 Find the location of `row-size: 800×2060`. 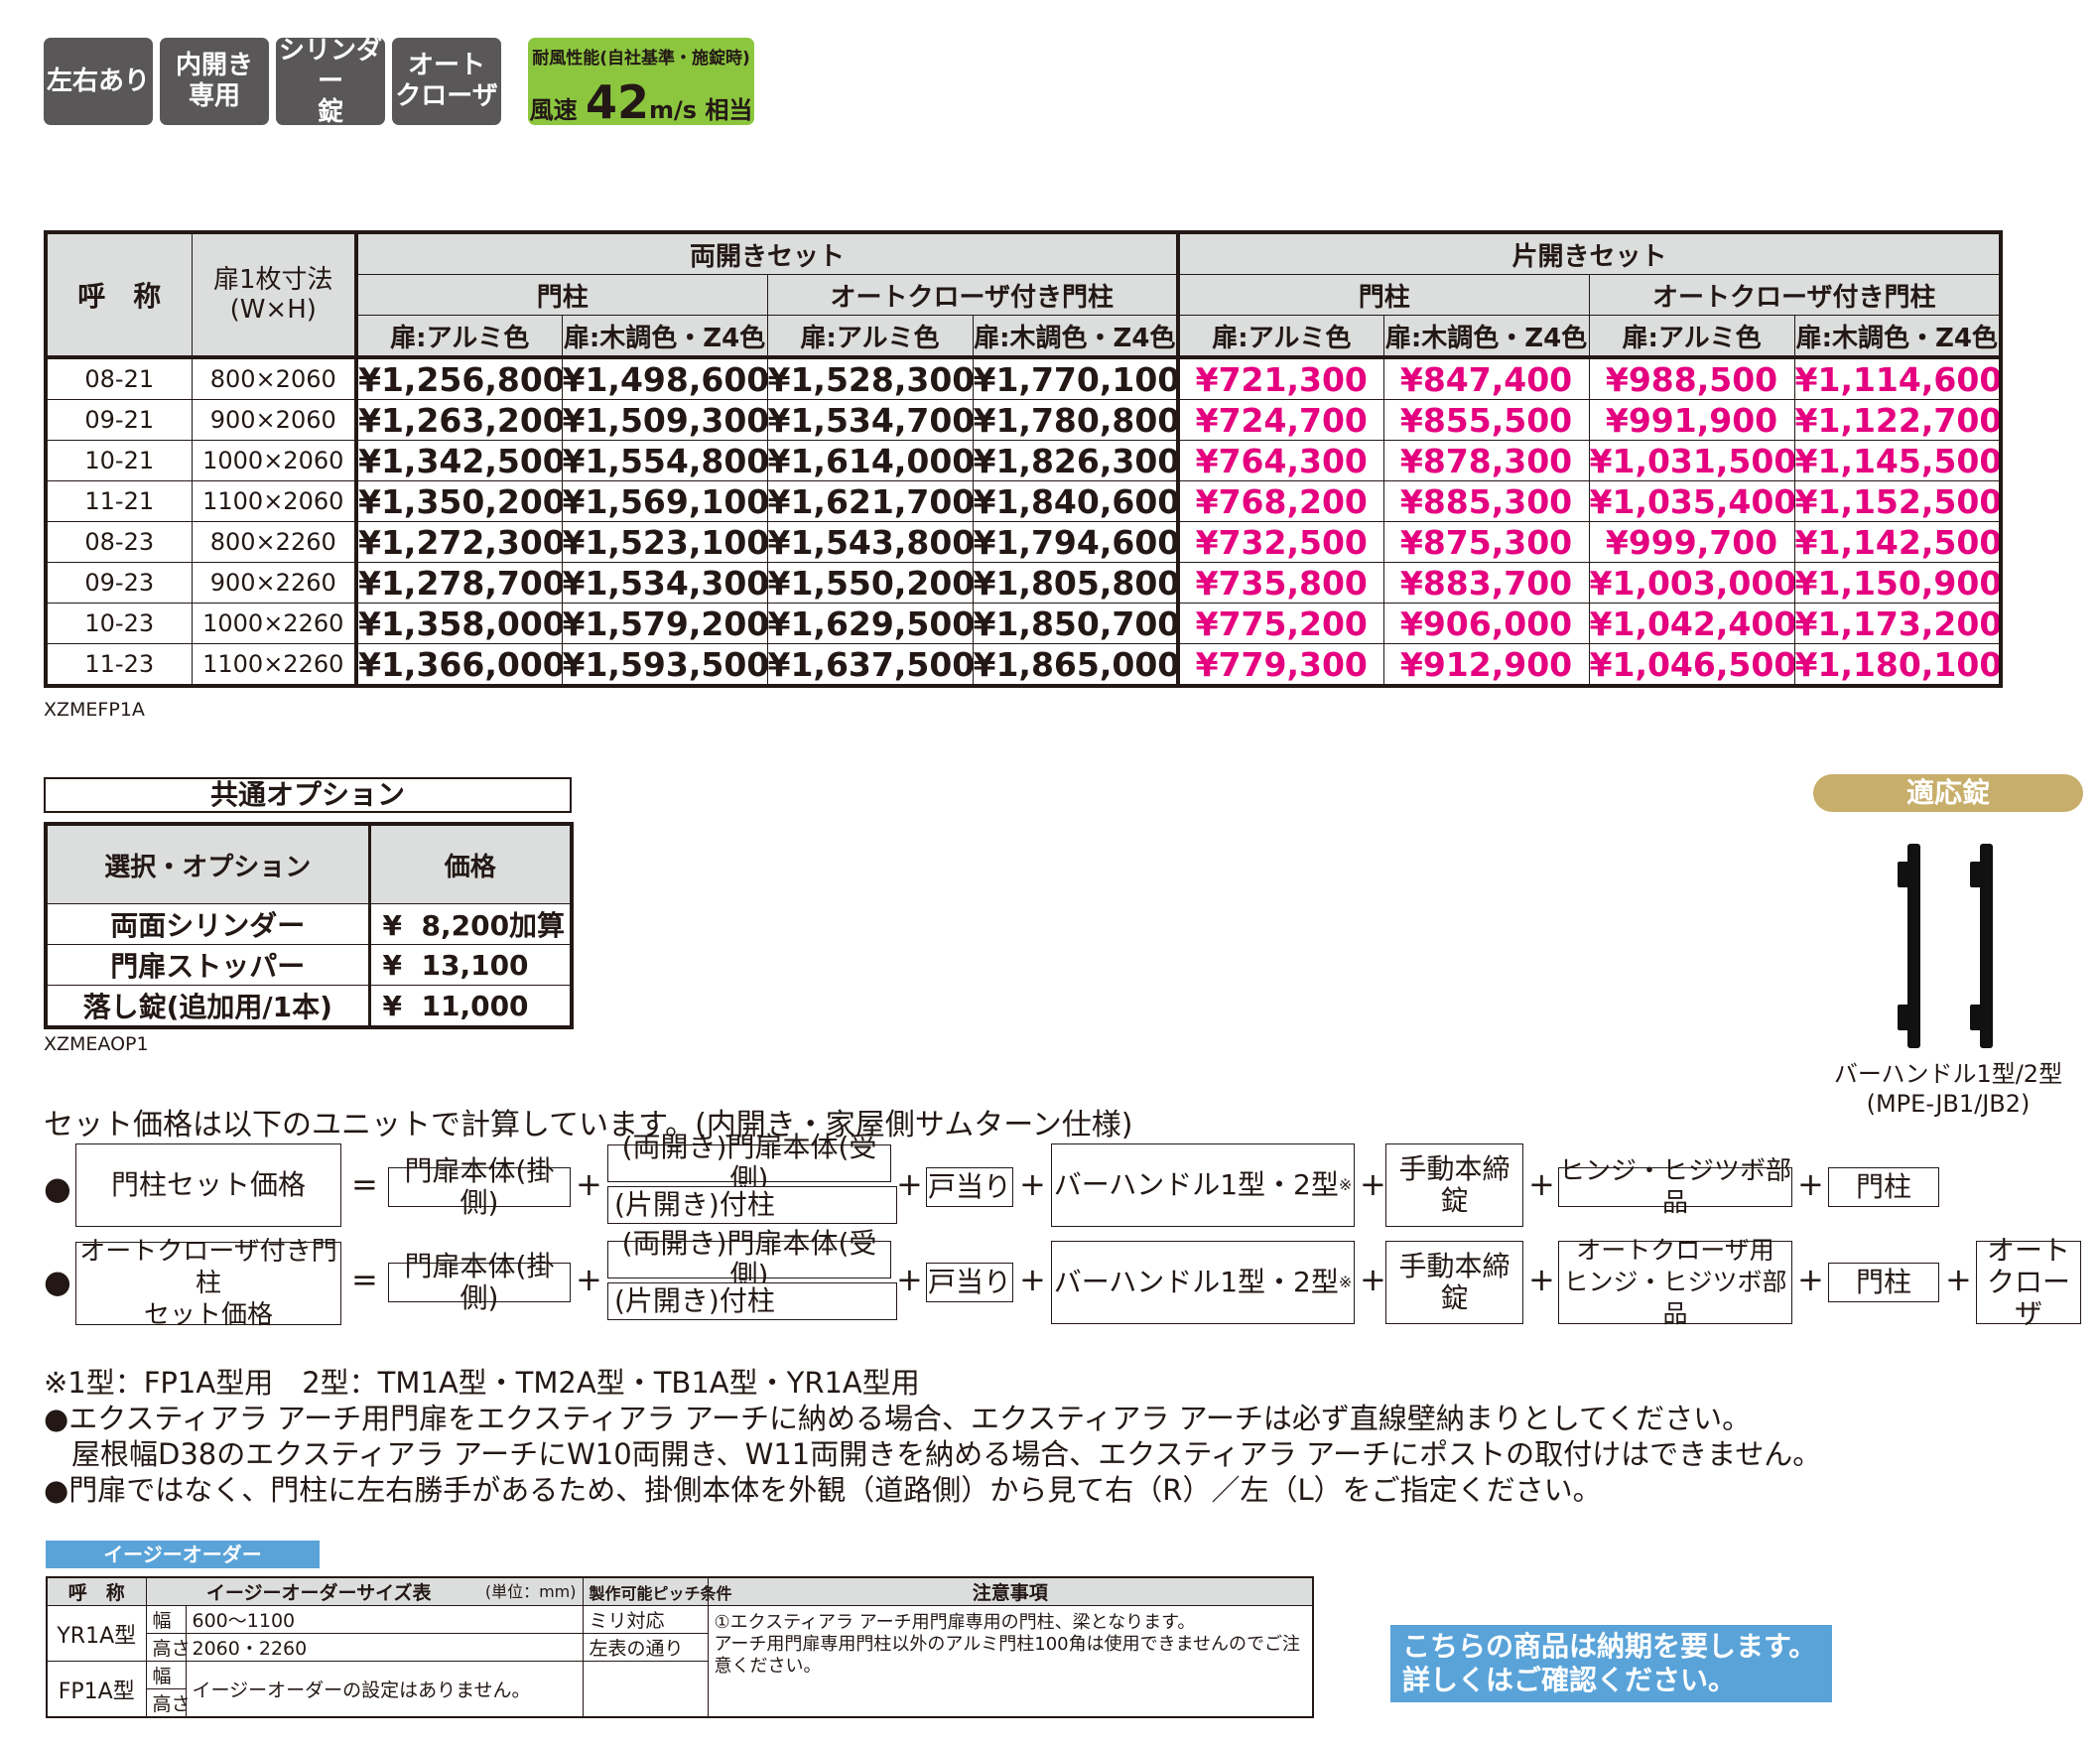

row-size: 800×2060 is located at coordinates (275, 378).